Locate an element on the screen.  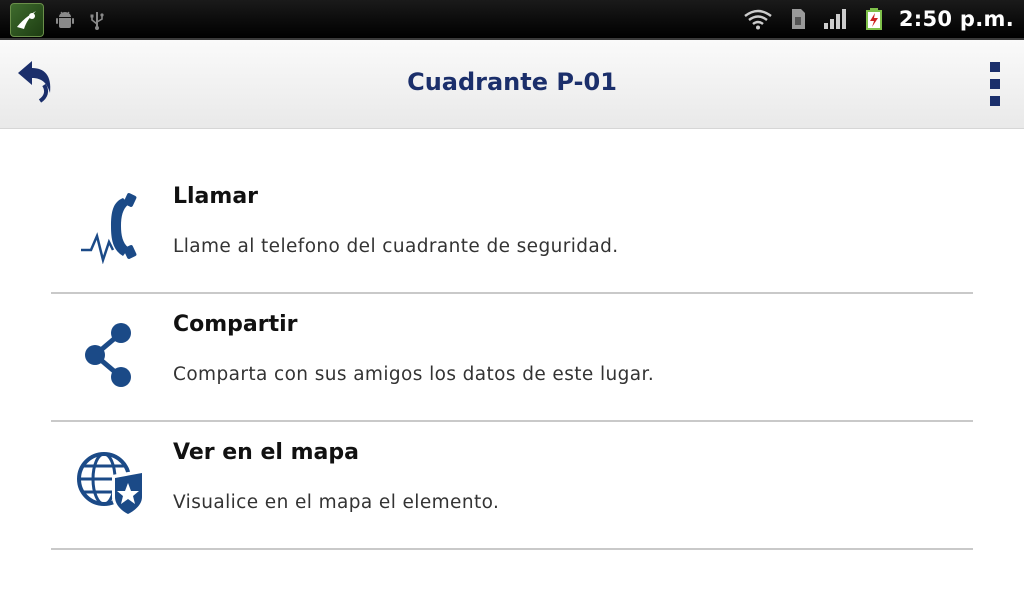
back-arrow-icon is located at coordinates (34, 83).